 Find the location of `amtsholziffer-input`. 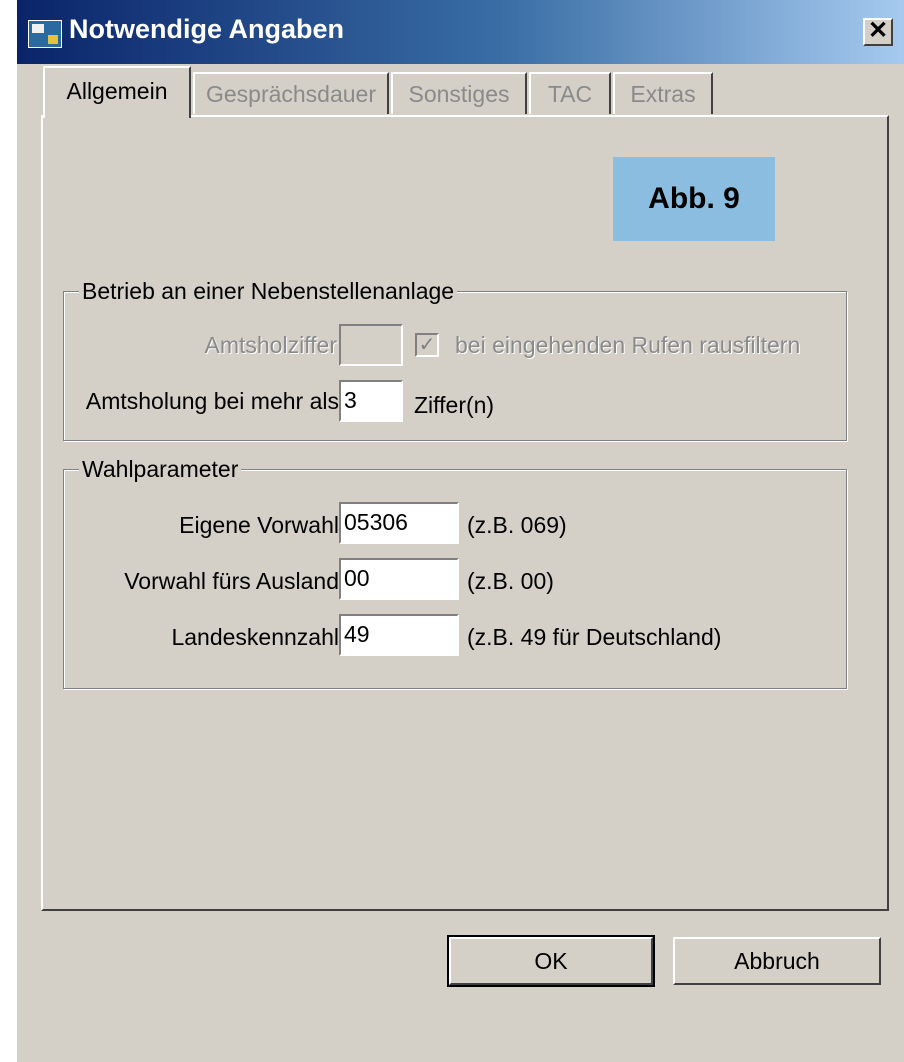

amtsholziffer-input is located at coordinates (371, 345).